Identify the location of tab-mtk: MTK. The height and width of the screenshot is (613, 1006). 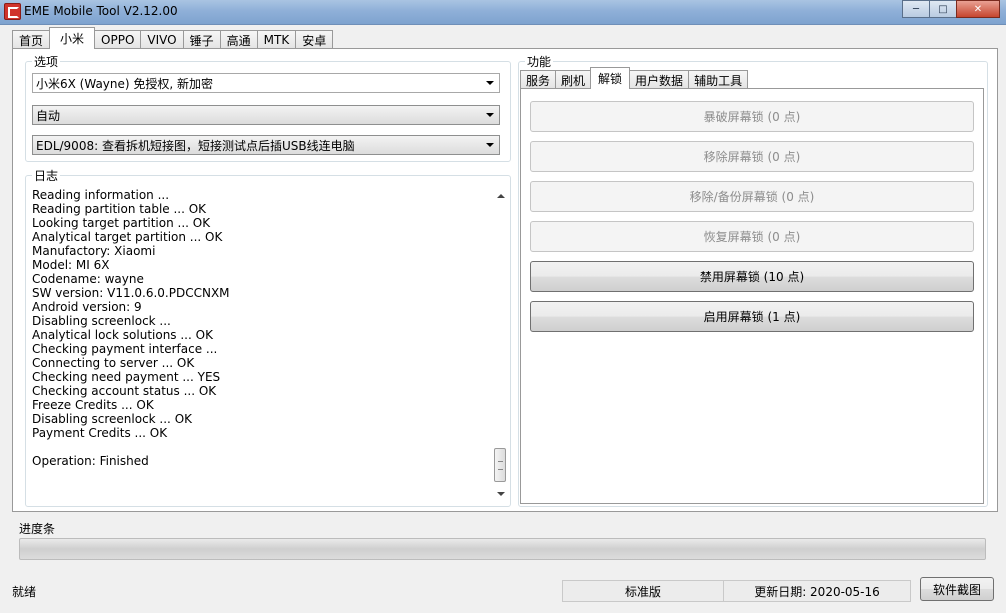
(276, 39).